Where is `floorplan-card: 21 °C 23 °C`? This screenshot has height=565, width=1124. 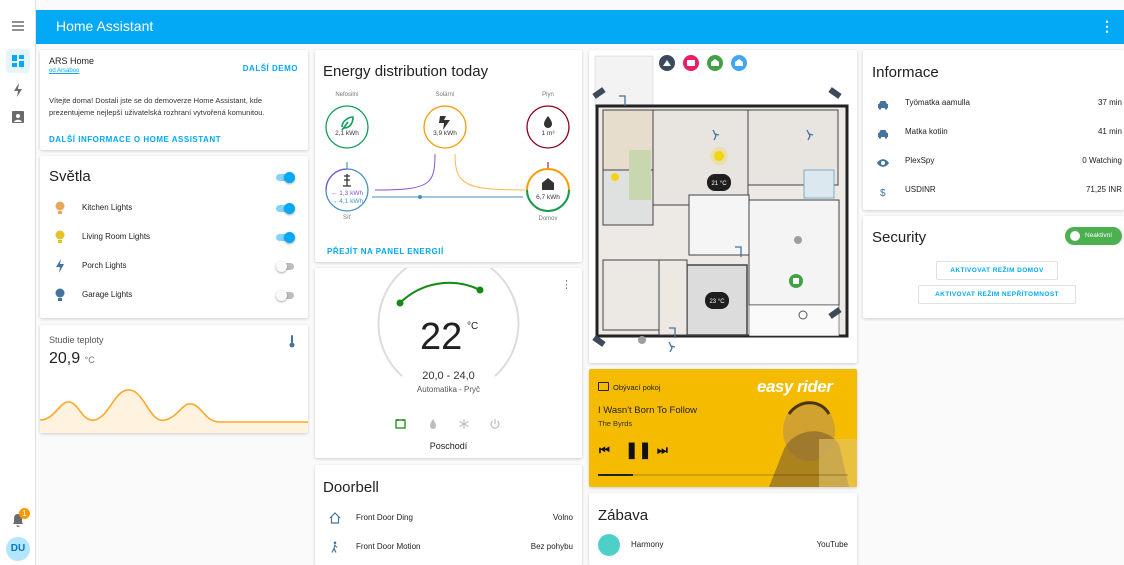
floorplan-card: 21 °C 23 °C is located at coordinates (723, 206).